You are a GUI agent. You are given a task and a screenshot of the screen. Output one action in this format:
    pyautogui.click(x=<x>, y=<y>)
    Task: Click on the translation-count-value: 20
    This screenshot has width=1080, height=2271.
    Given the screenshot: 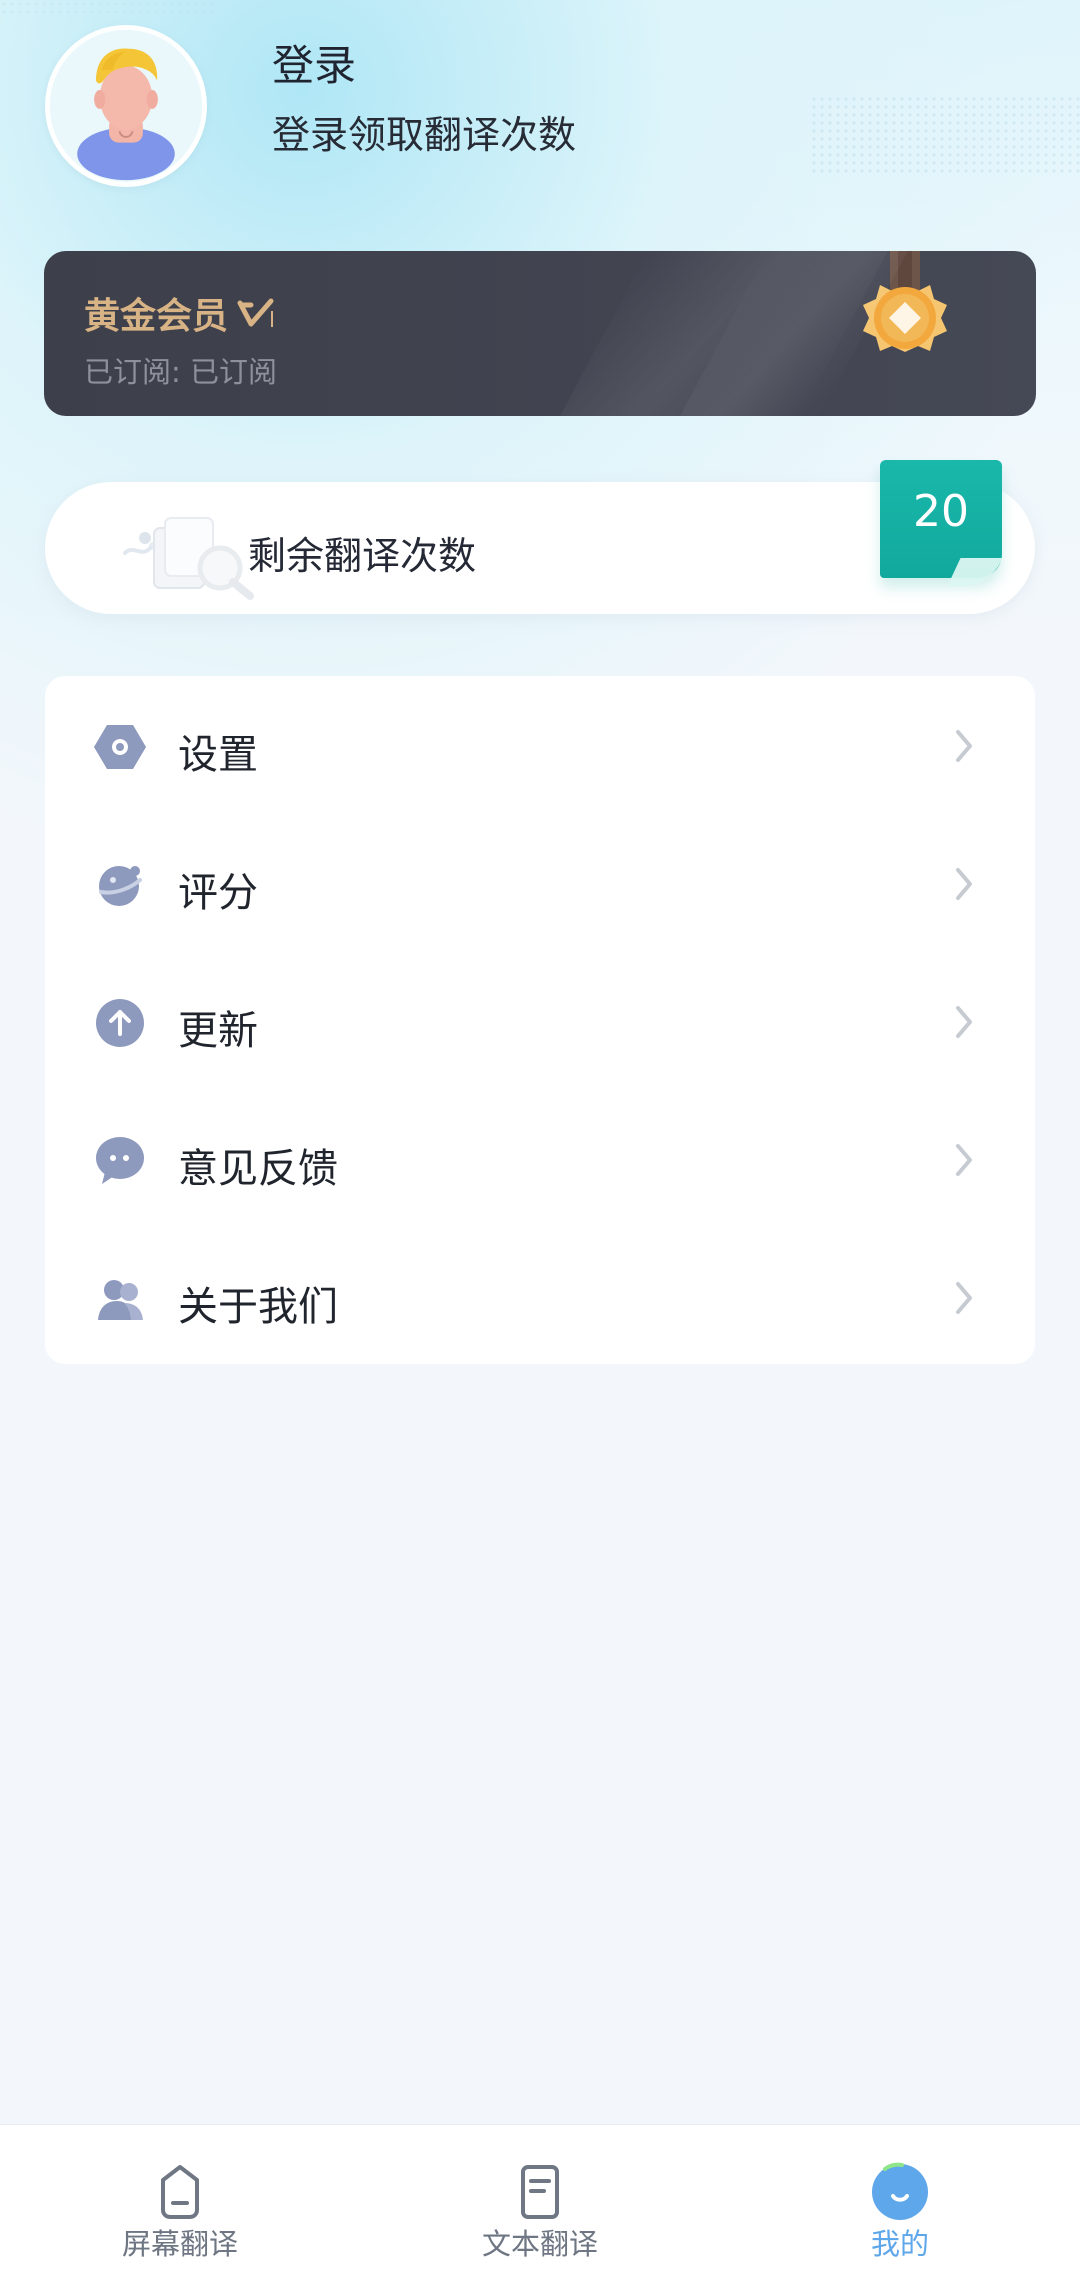 What is the action you would take?
    pyautogui.click(x=941, y=511)
    